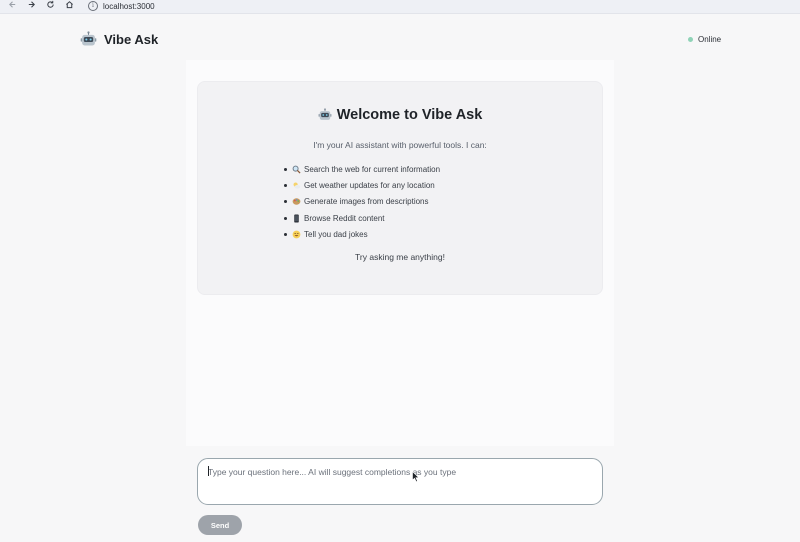 This screenshot has height=542, width=800. What do you see at coordinates (437, 6) in the screenshot?
I see `address-bar: i localhost:3000` at bounding box center [437, 6].